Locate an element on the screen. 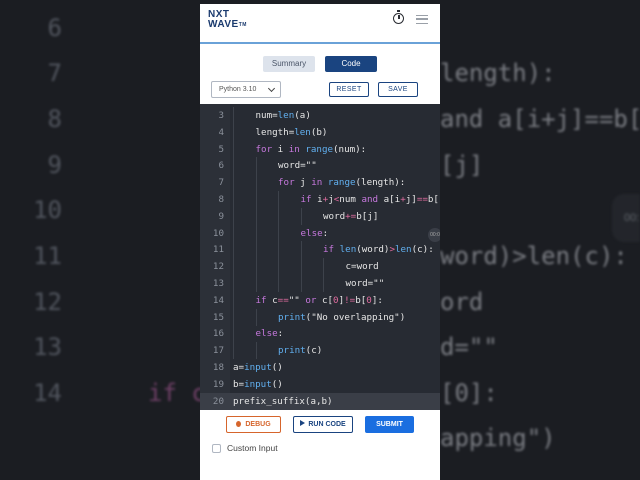 Image resolution: width=640 pixels, height=480 pixels. code-token: num is located at coordinates (350, 199).